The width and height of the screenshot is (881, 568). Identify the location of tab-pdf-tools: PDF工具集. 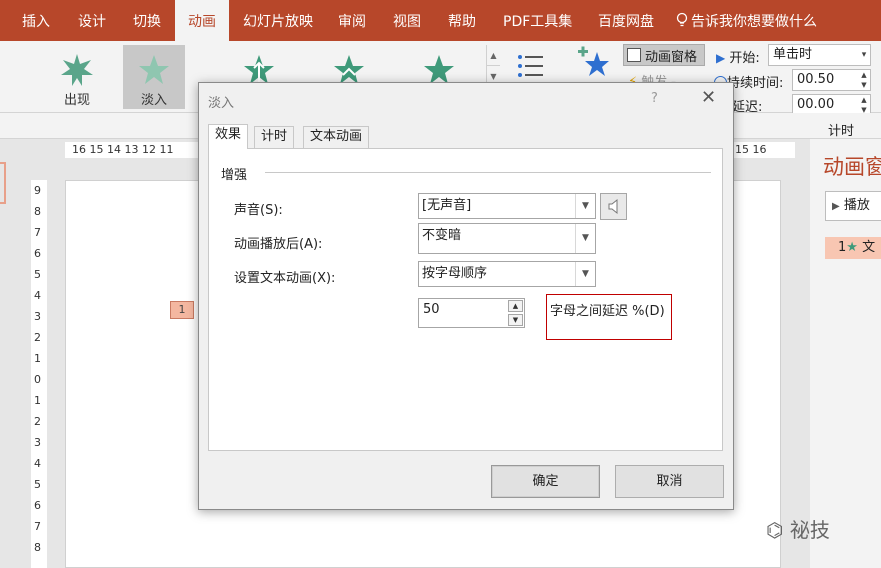
(537, 20).